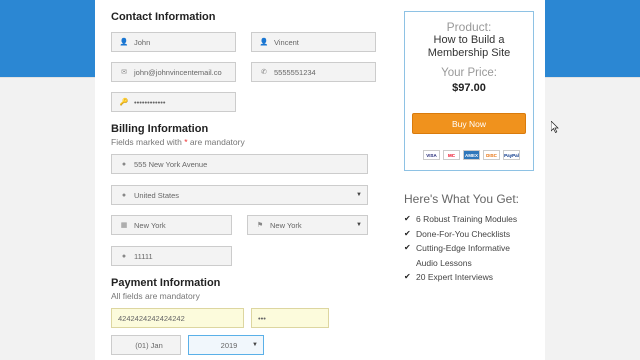  I want to click on globe-icon: ●, so click(124, 195).